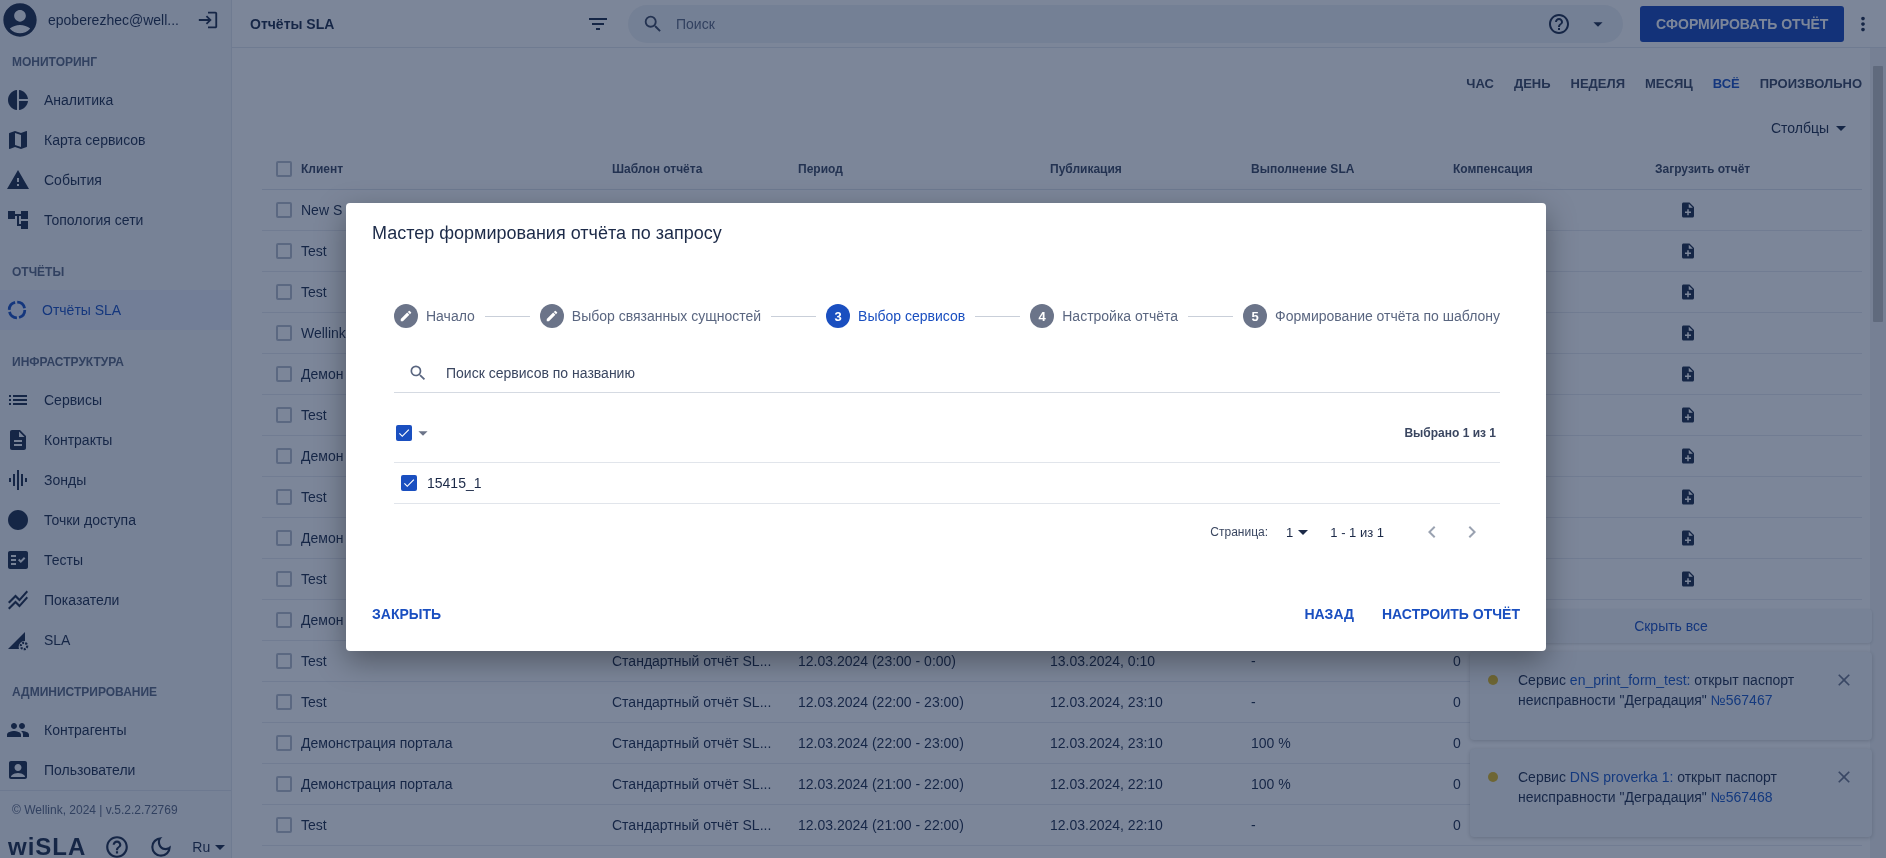 The image size is (1886, 858). Describe the element at coordinates (1297, 532) in the screenshot. I see `page-select: 1` at that location.